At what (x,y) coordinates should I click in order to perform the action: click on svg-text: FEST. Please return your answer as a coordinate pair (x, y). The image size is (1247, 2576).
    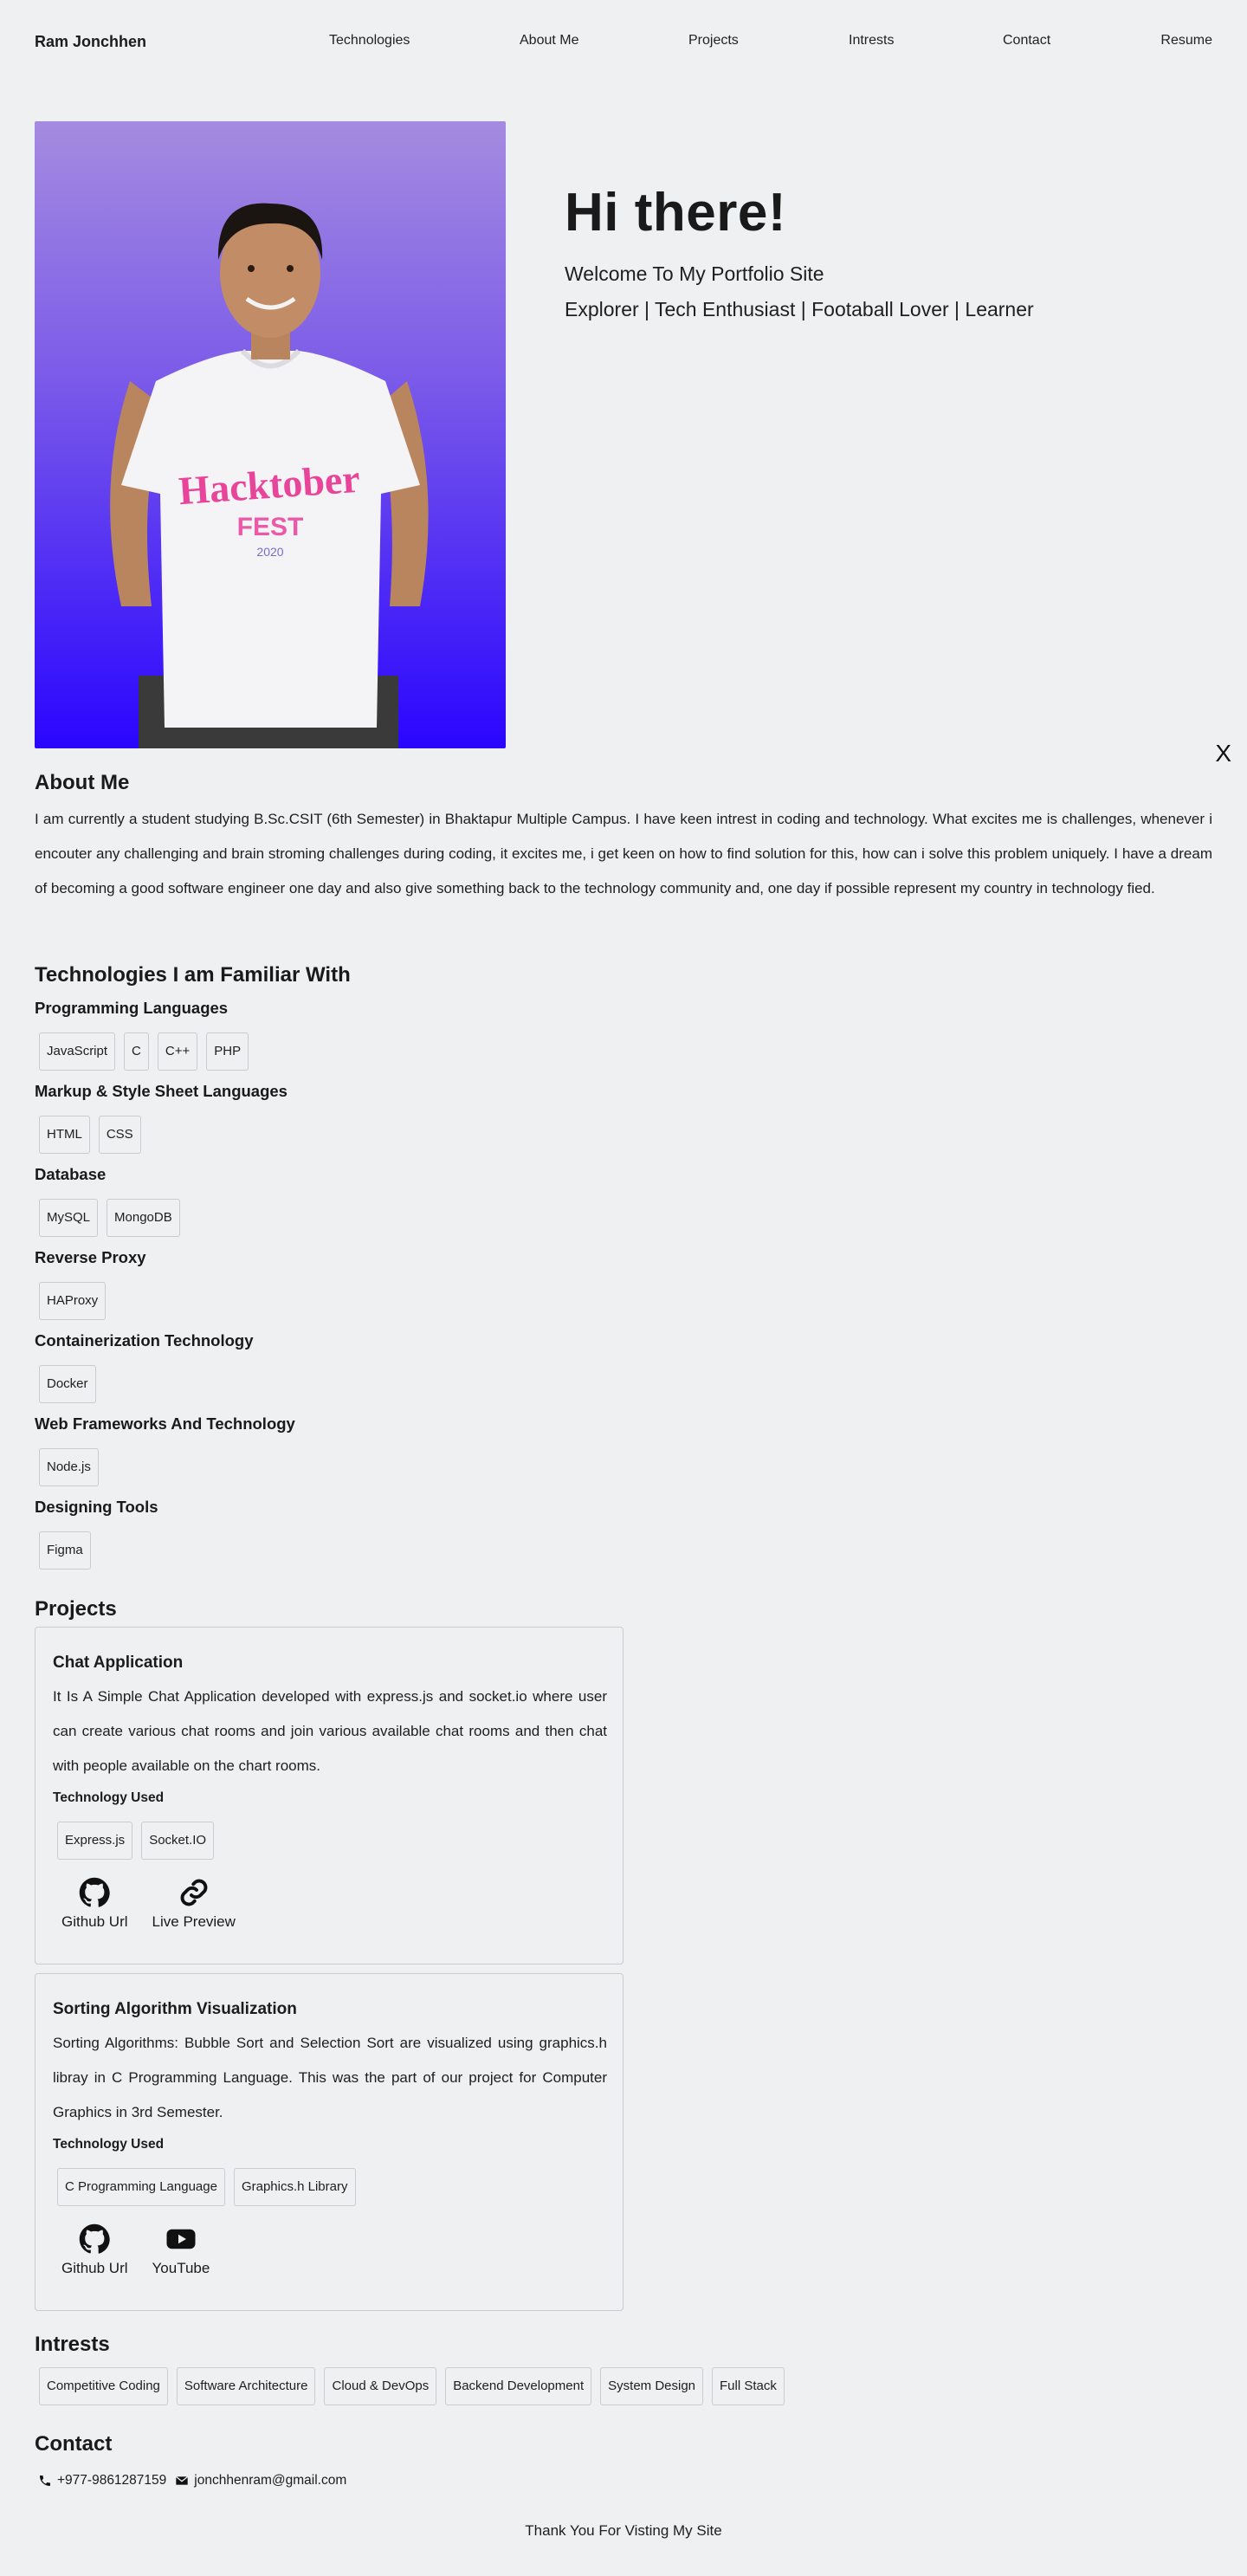
    Looking at the image, I should click on (270, 527).